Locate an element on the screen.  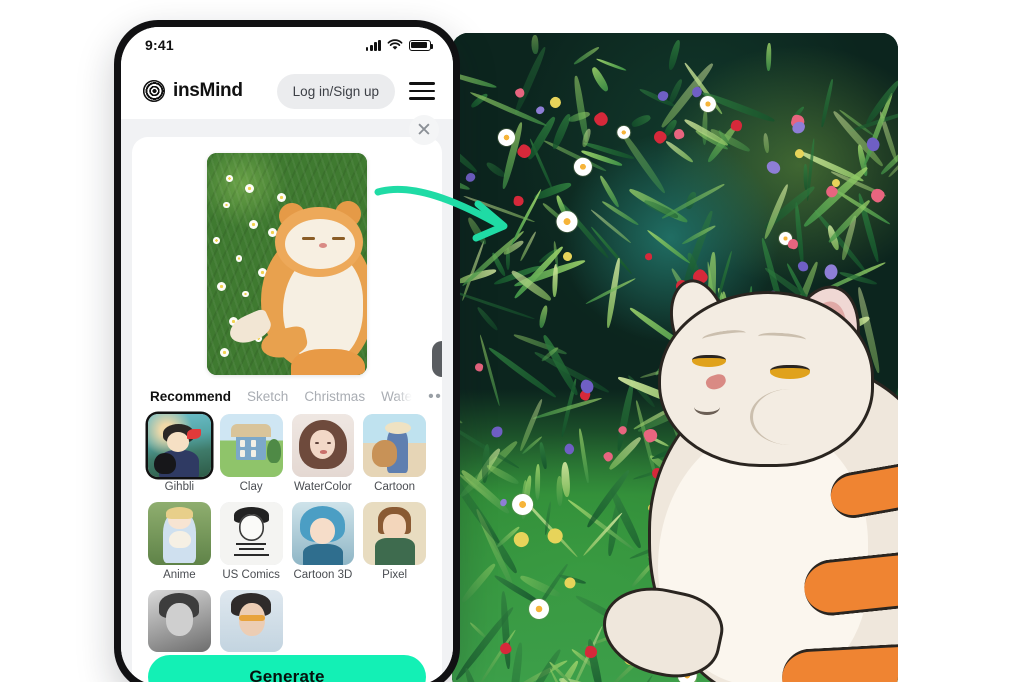
style-label: Pixel is located at coordinates (395, 574).